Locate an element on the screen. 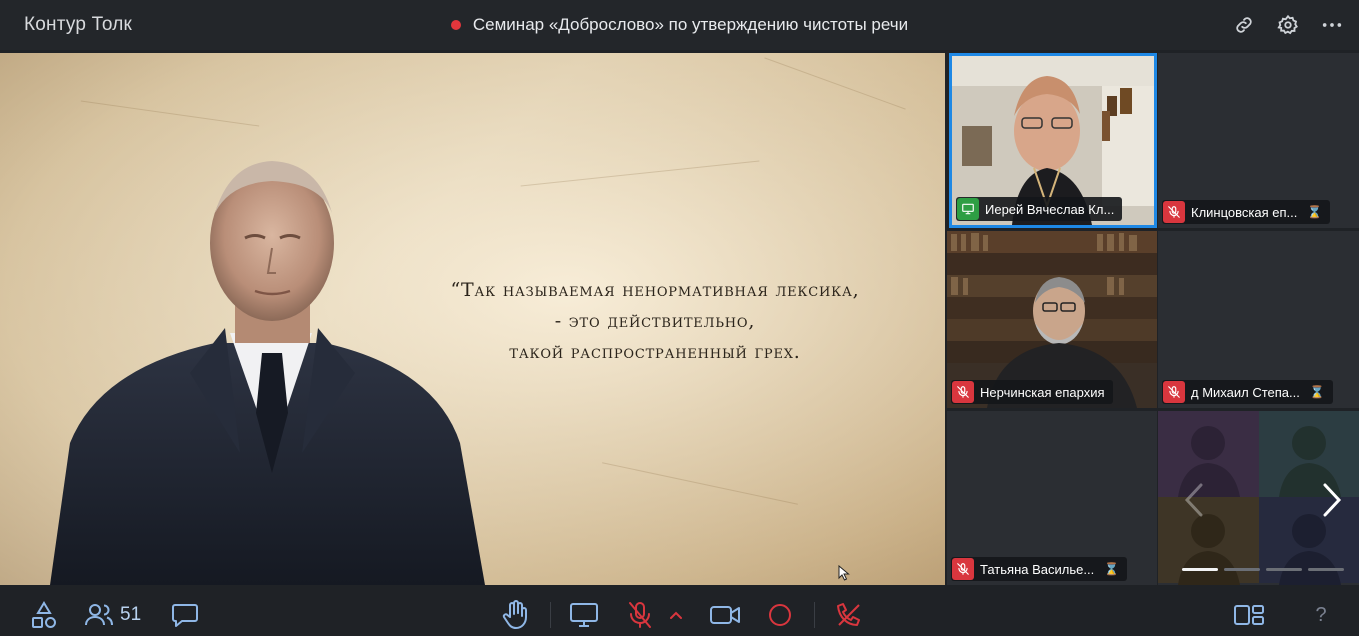 The image size is (1359, 636). hang-up-icon is located at coordinates (849, 615).